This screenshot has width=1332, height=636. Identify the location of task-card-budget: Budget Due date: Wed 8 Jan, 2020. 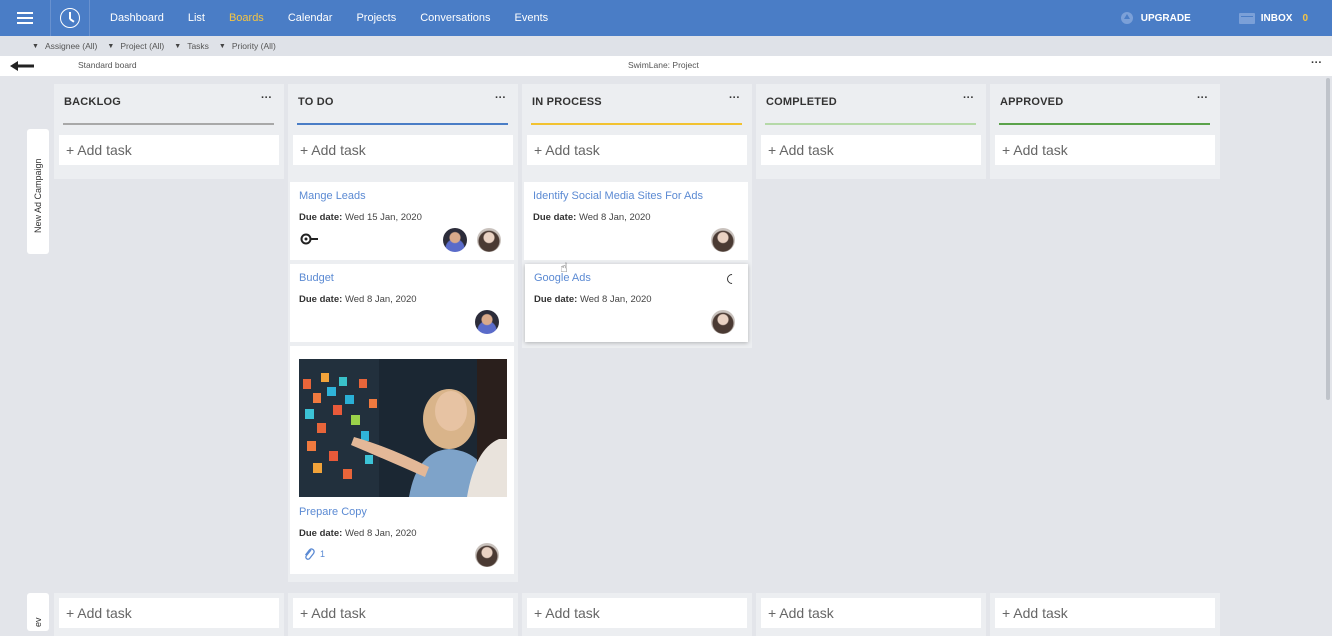
(402, 303).